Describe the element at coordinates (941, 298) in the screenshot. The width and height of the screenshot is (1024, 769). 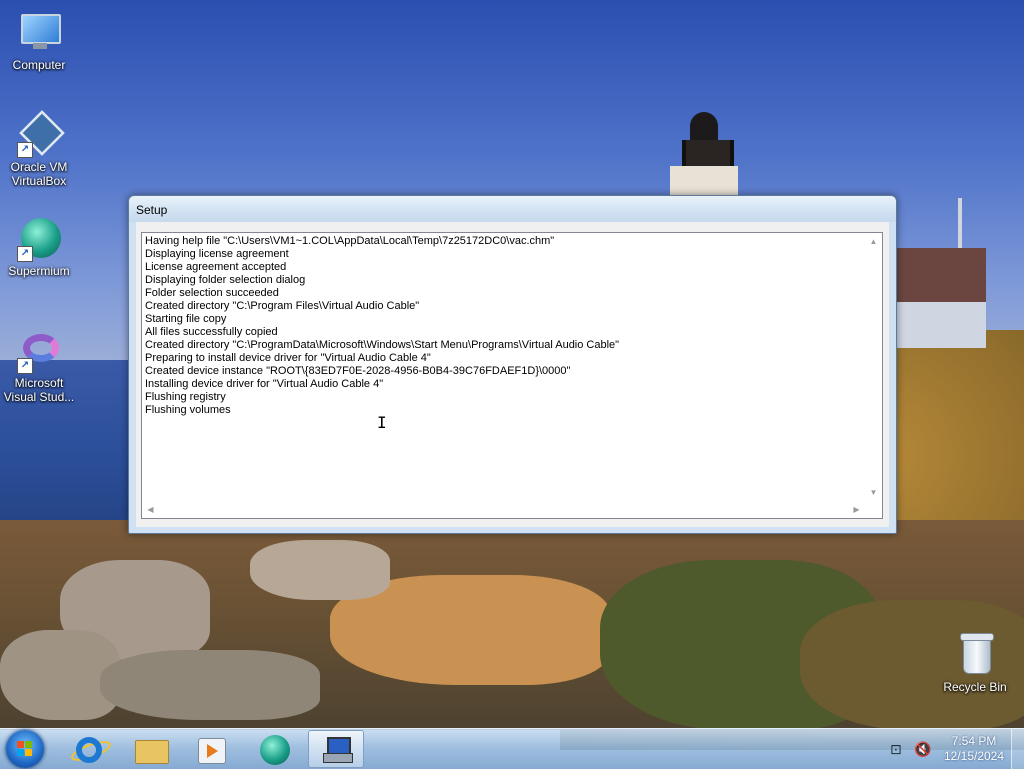
I see `wallpaper-house` at that location.